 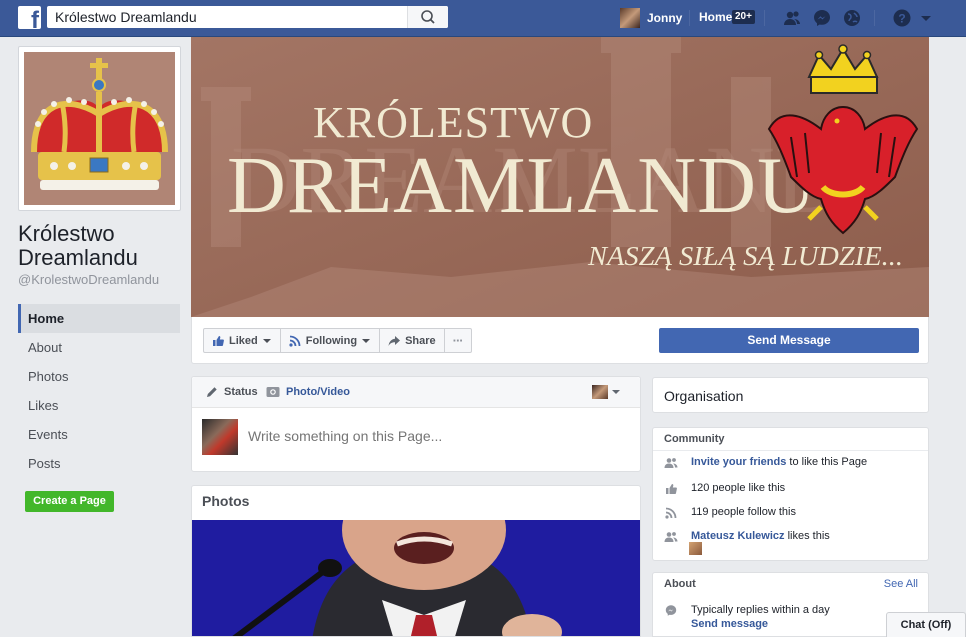 I want to click on search-button, so click(x=427, y=17).